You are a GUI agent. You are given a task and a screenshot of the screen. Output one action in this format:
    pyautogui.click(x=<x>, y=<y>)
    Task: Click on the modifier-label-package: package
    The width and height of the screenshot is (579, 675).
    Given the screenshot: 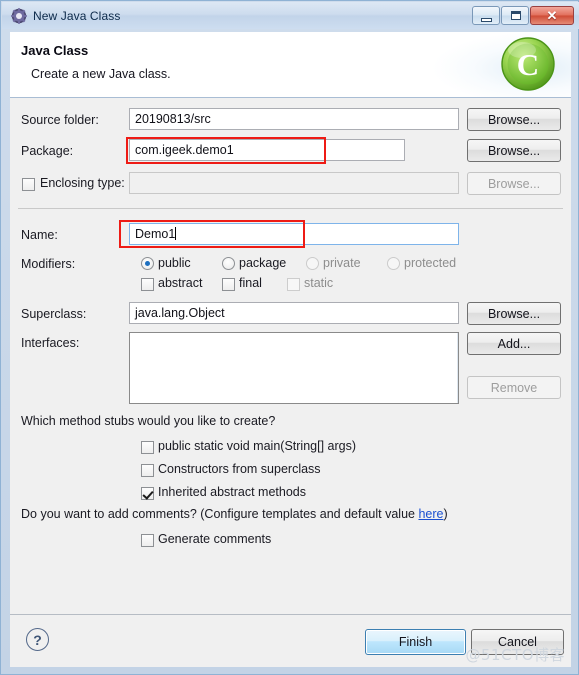 What is the action you would take?
    pyautogui.click(x=263, y=263)
    